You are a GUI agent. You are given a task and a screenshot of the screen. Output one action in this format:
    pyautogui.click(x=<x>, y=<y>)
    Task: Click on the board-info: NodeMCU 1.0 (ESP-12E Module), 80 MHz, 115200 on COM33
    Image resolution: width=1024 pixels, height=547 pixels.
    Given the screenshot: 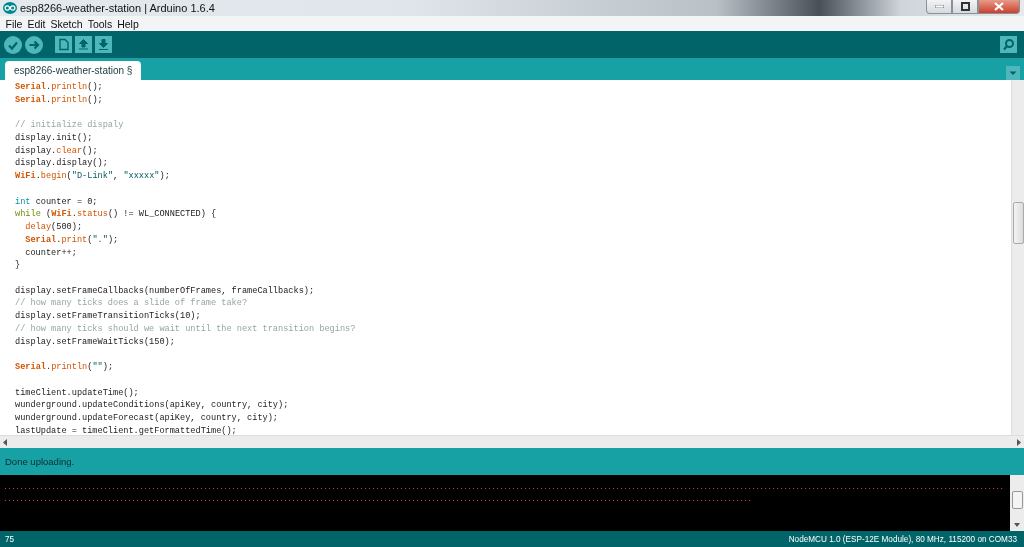 What is the action you would take?
    pyautogui.click(x=902, y=539)
    